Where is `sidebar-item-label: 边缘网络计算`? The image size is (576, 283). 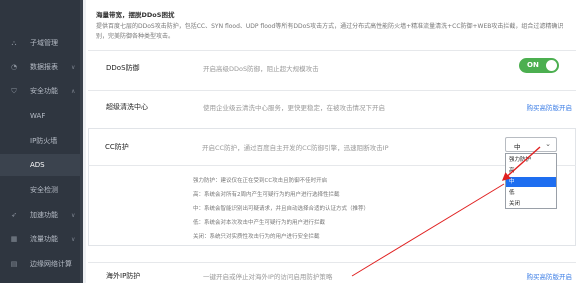
sidebar-item-label: 边缘网络计算 is located at coordinates (51, 264).